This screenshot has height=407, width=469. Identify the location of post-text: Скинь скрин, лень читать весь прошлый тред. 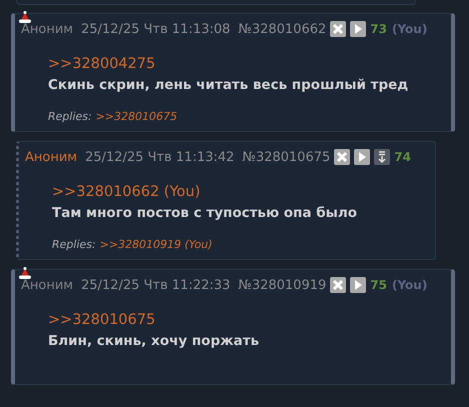
(229, 85).